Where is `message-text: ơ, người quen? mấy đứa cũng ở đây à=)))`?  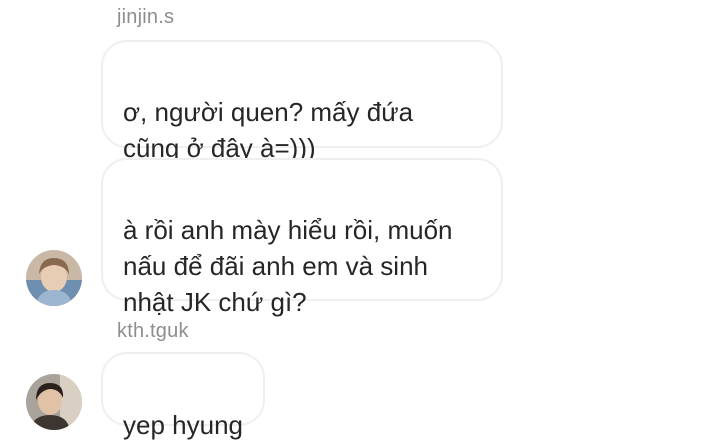
message-text: ơ, người quen? mấy đứa cũng ở đây à=))) is located at coordinates (268, 130).